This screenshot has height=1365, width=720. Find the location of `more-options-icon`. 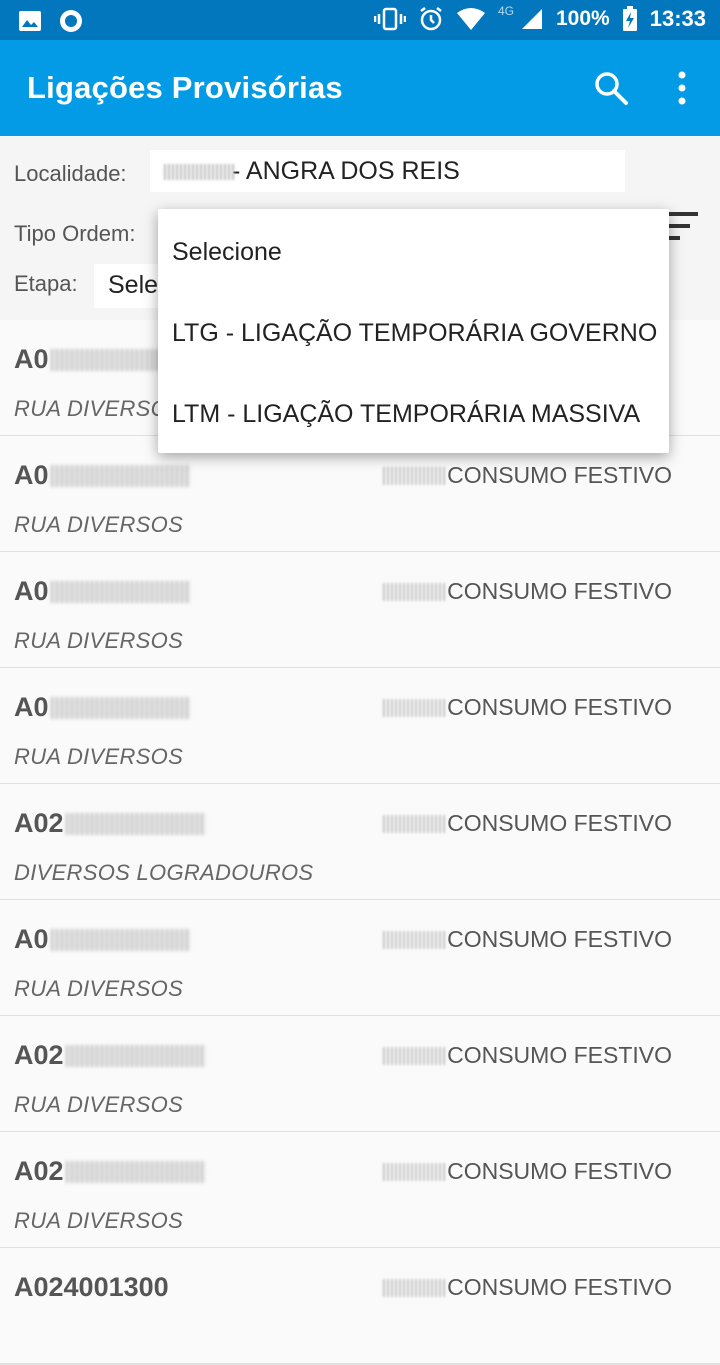

more-options-icon is located at coordinates (682, 88).